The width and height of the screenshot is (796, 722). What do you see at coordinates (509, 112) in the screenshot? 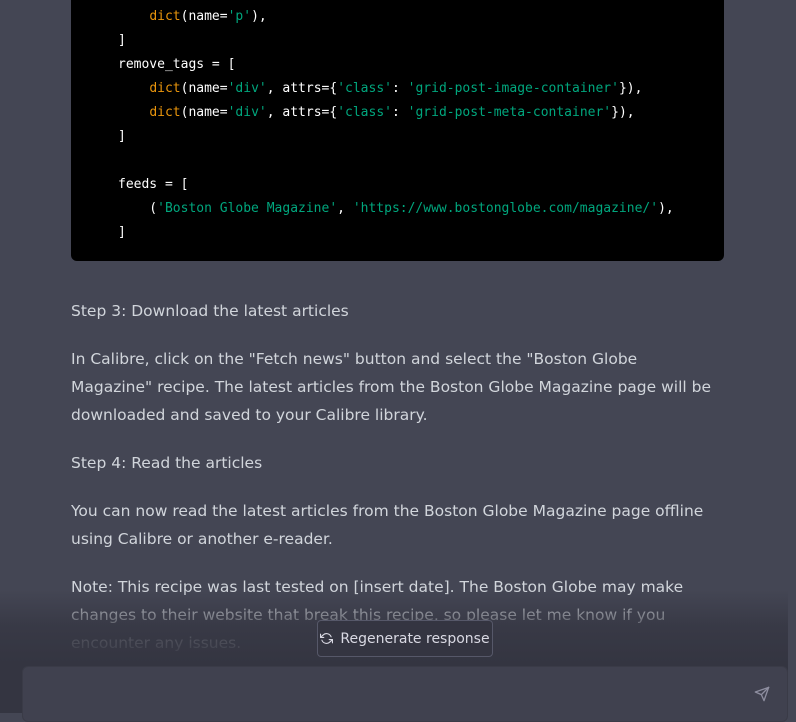
I see `code-token: 'grid-post-meta-container'` at bounding box center [509, 112].